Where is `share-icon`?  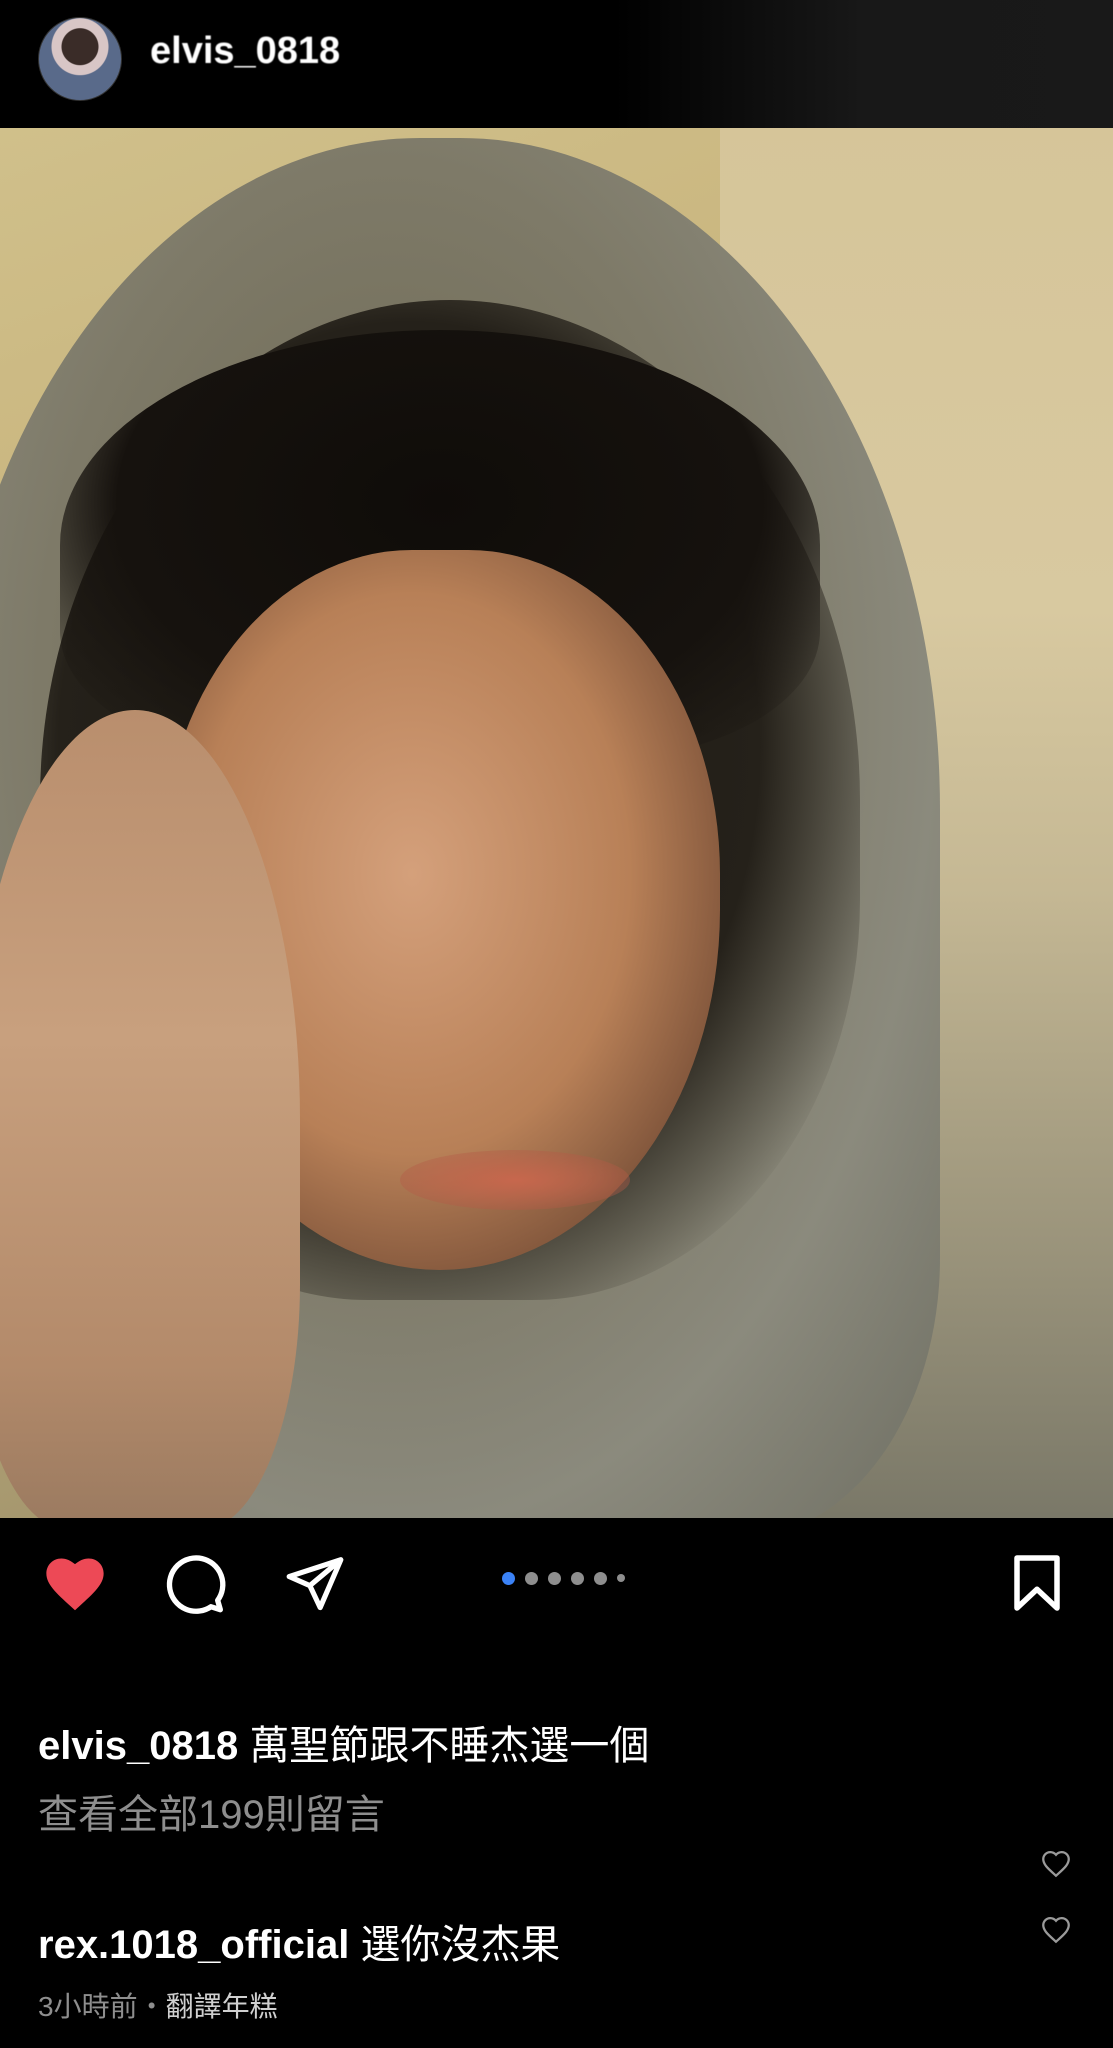 share-icon is located at coordinates (315, 1584).